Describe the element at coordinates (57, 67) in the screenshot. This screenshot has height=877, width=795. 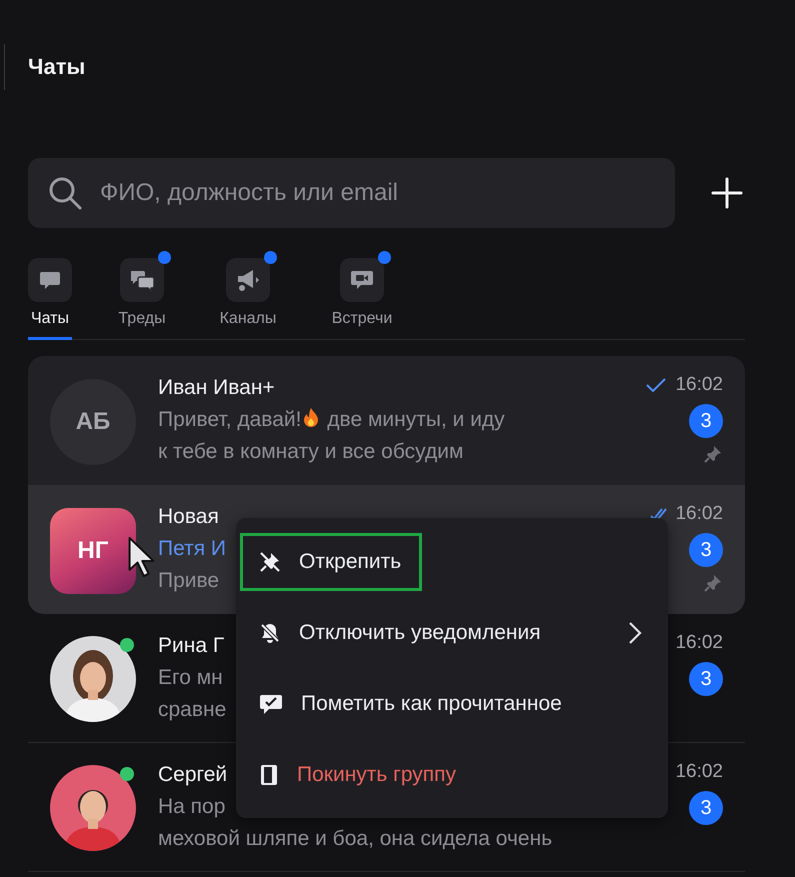
I see `page-title: Чаты` at that location.